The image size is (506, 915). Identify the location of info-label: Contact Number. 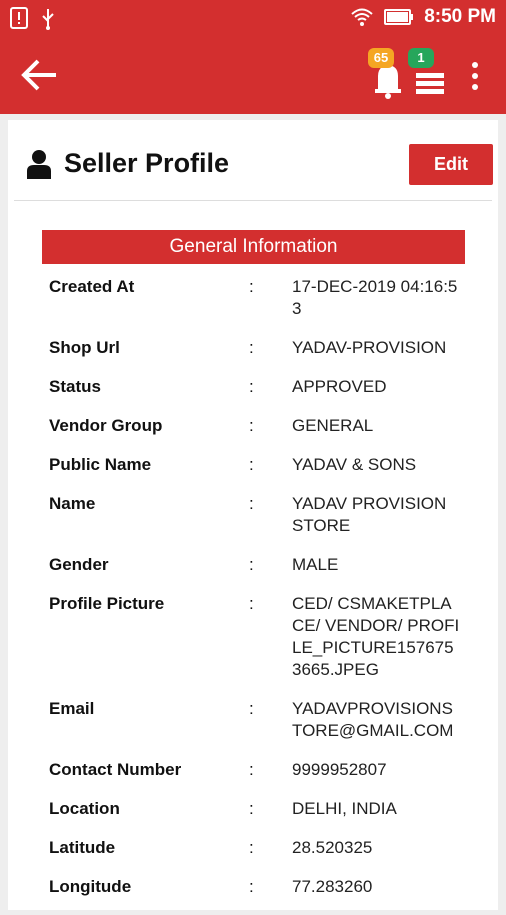
(115, 769).